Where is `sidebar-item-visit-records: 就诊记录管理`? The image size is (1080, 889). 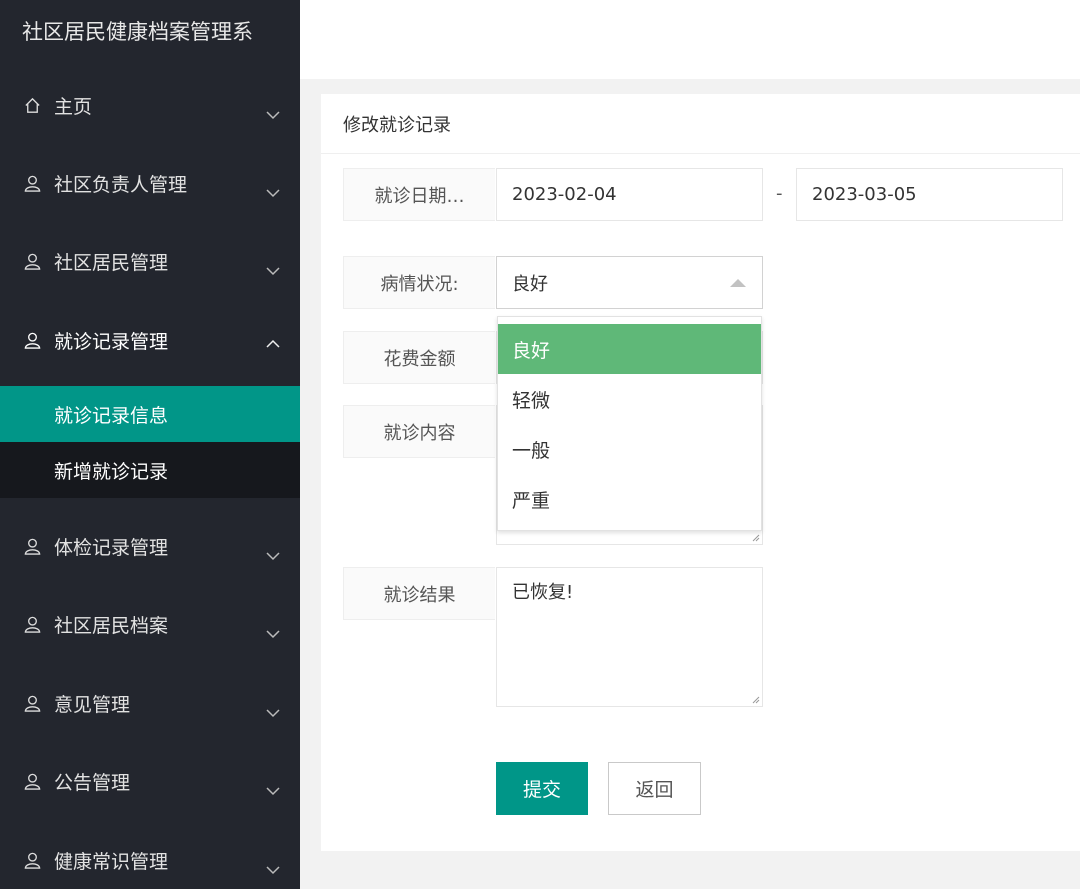
sidebar-item-visit-records: 就诊记录管理 is located at coordinates (150, 340).